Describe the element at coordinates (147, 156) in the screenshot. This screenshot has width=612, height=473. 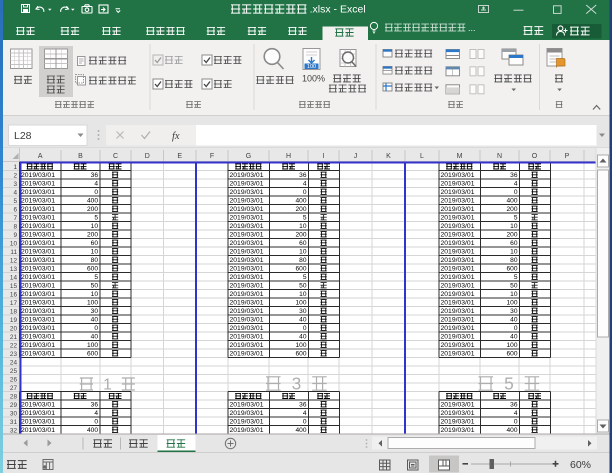
I see `svg-text: D` at that location.